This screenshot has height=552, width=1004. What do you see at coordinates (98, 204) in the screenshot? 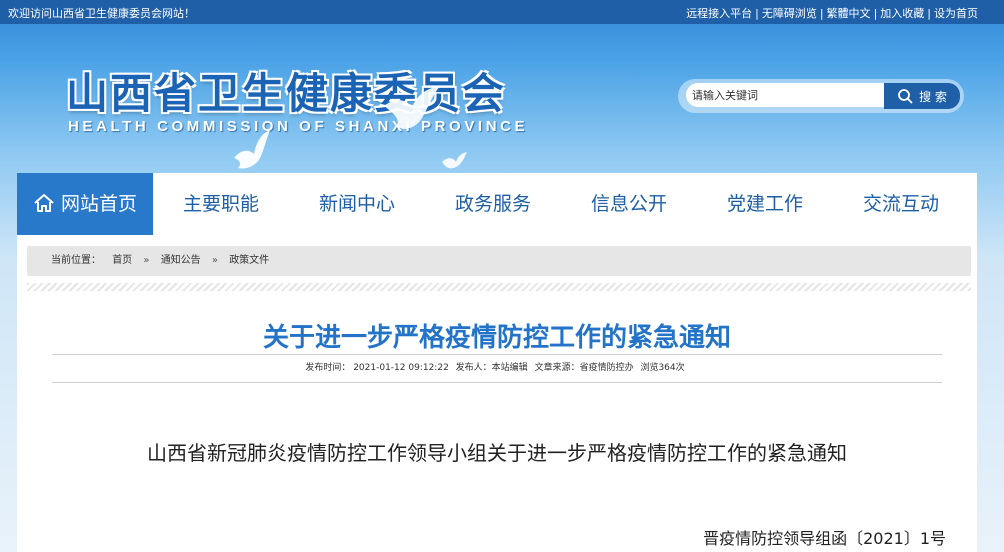
I see `nav-label: 网站首页` at bounding box center [98, 204].